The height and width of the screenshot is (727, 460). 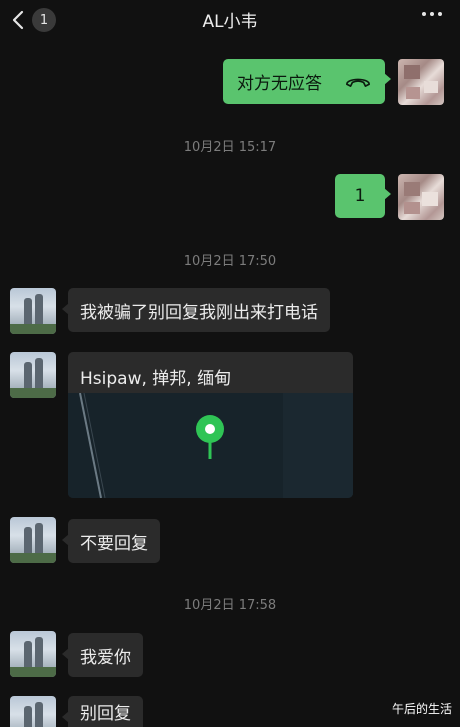 I want to click on message-text: 1, so click(x=360, y=196).